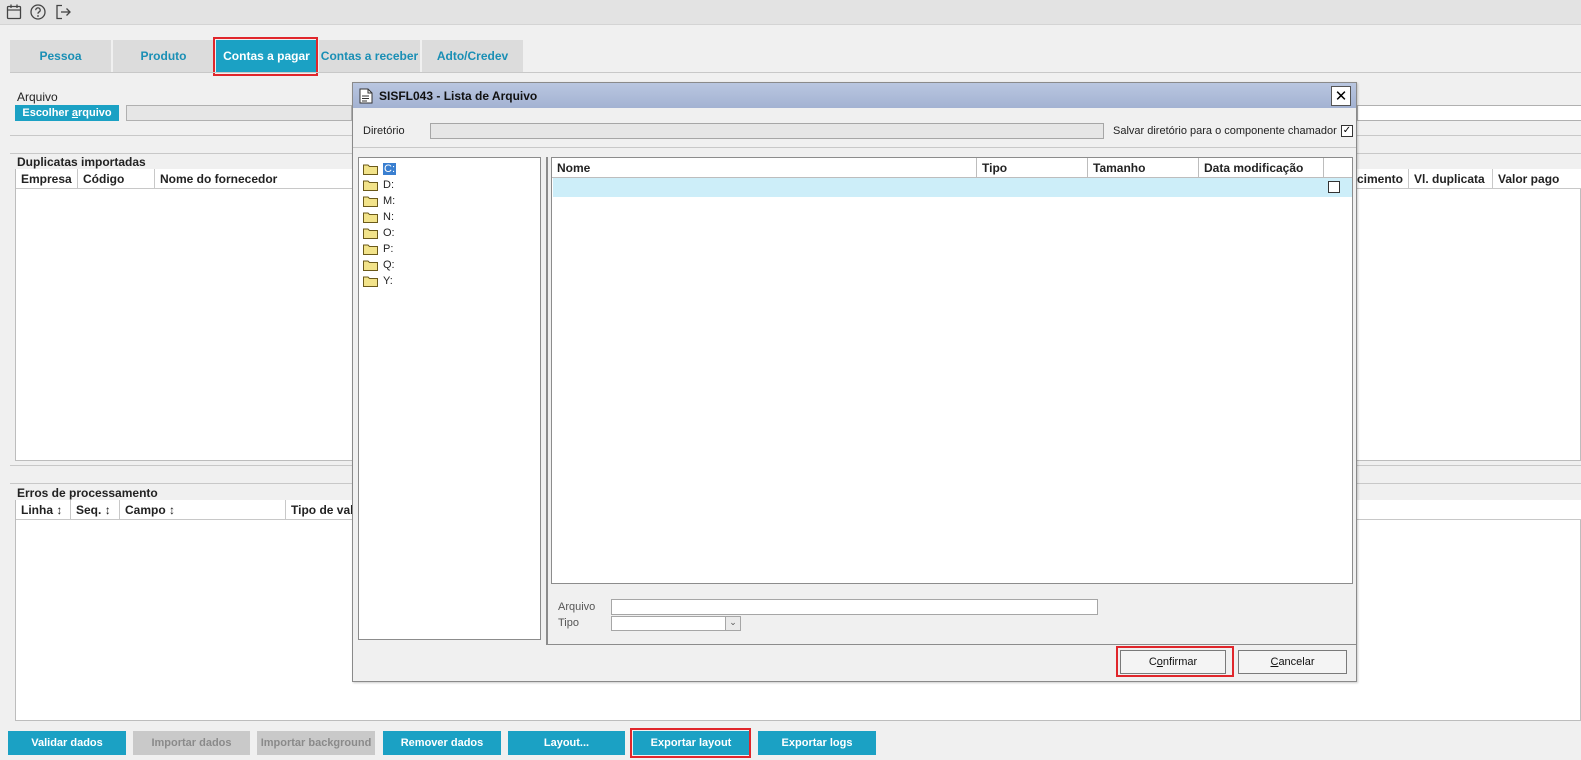 The image size is (1581, 760). I want to click on tree-item-drive: M:, so click(379, 201).